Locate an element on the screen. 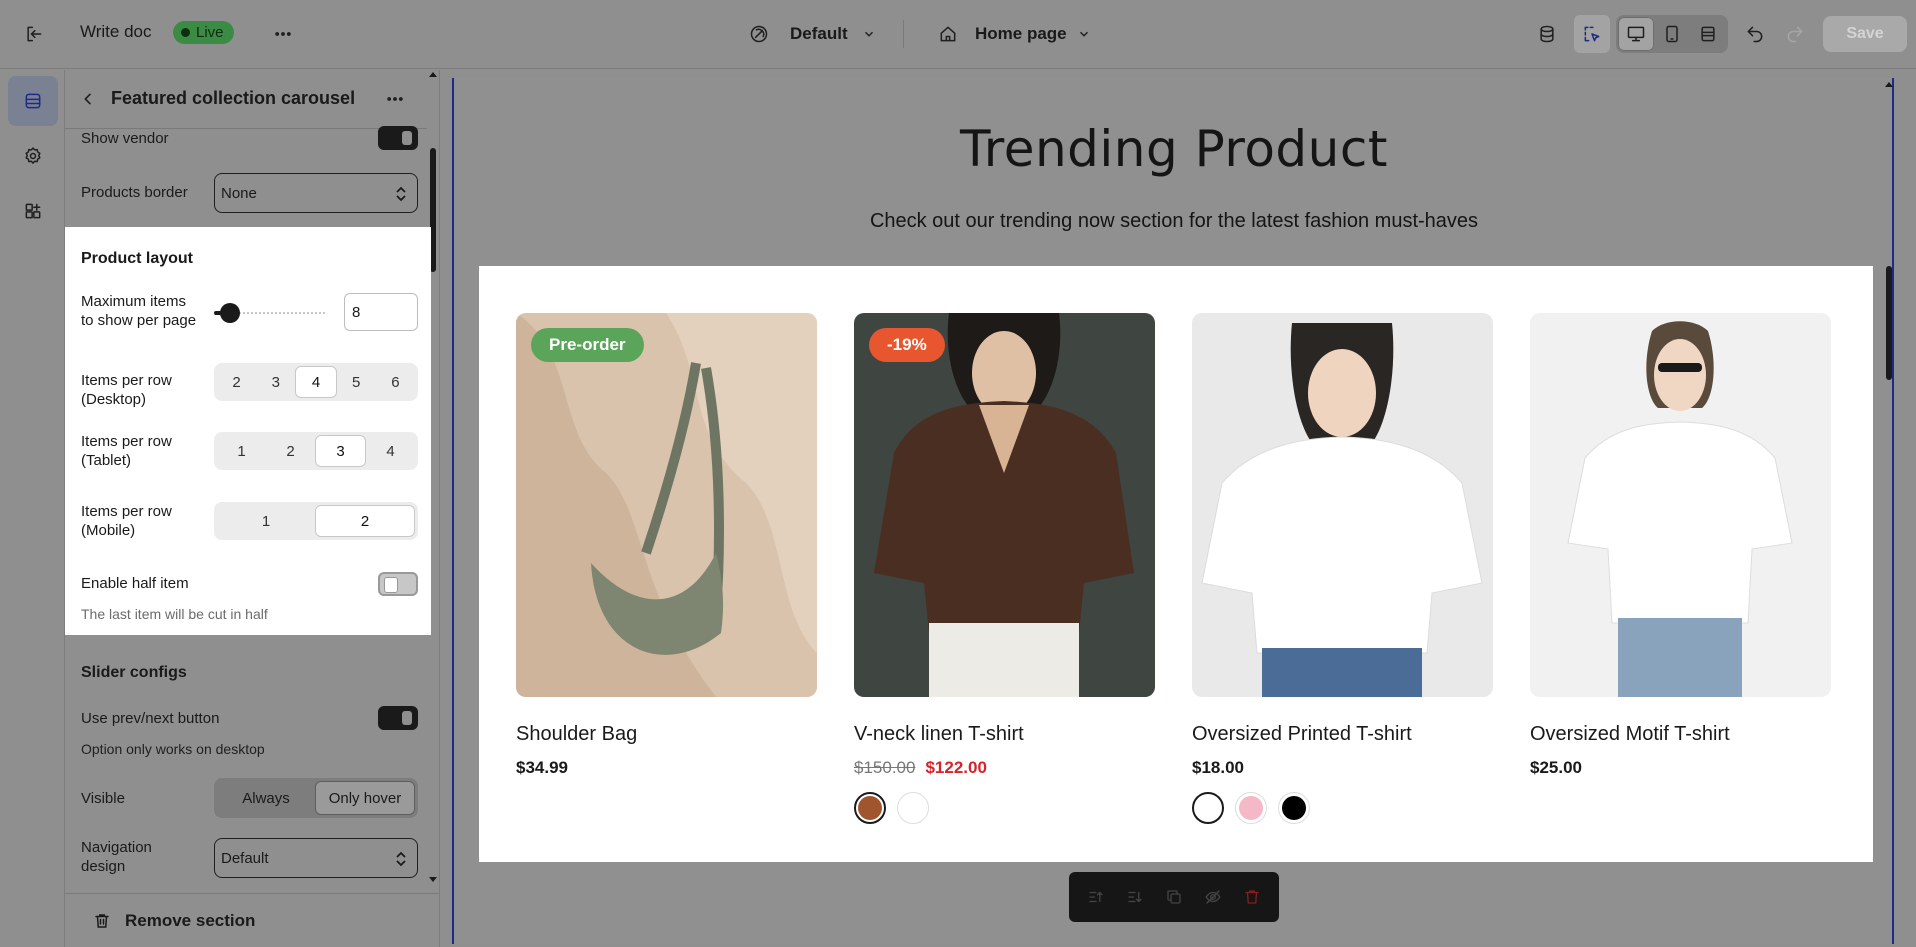  product-card: Oversized Motif T-shirt $25.00 is located at coordinates (1680, 545).